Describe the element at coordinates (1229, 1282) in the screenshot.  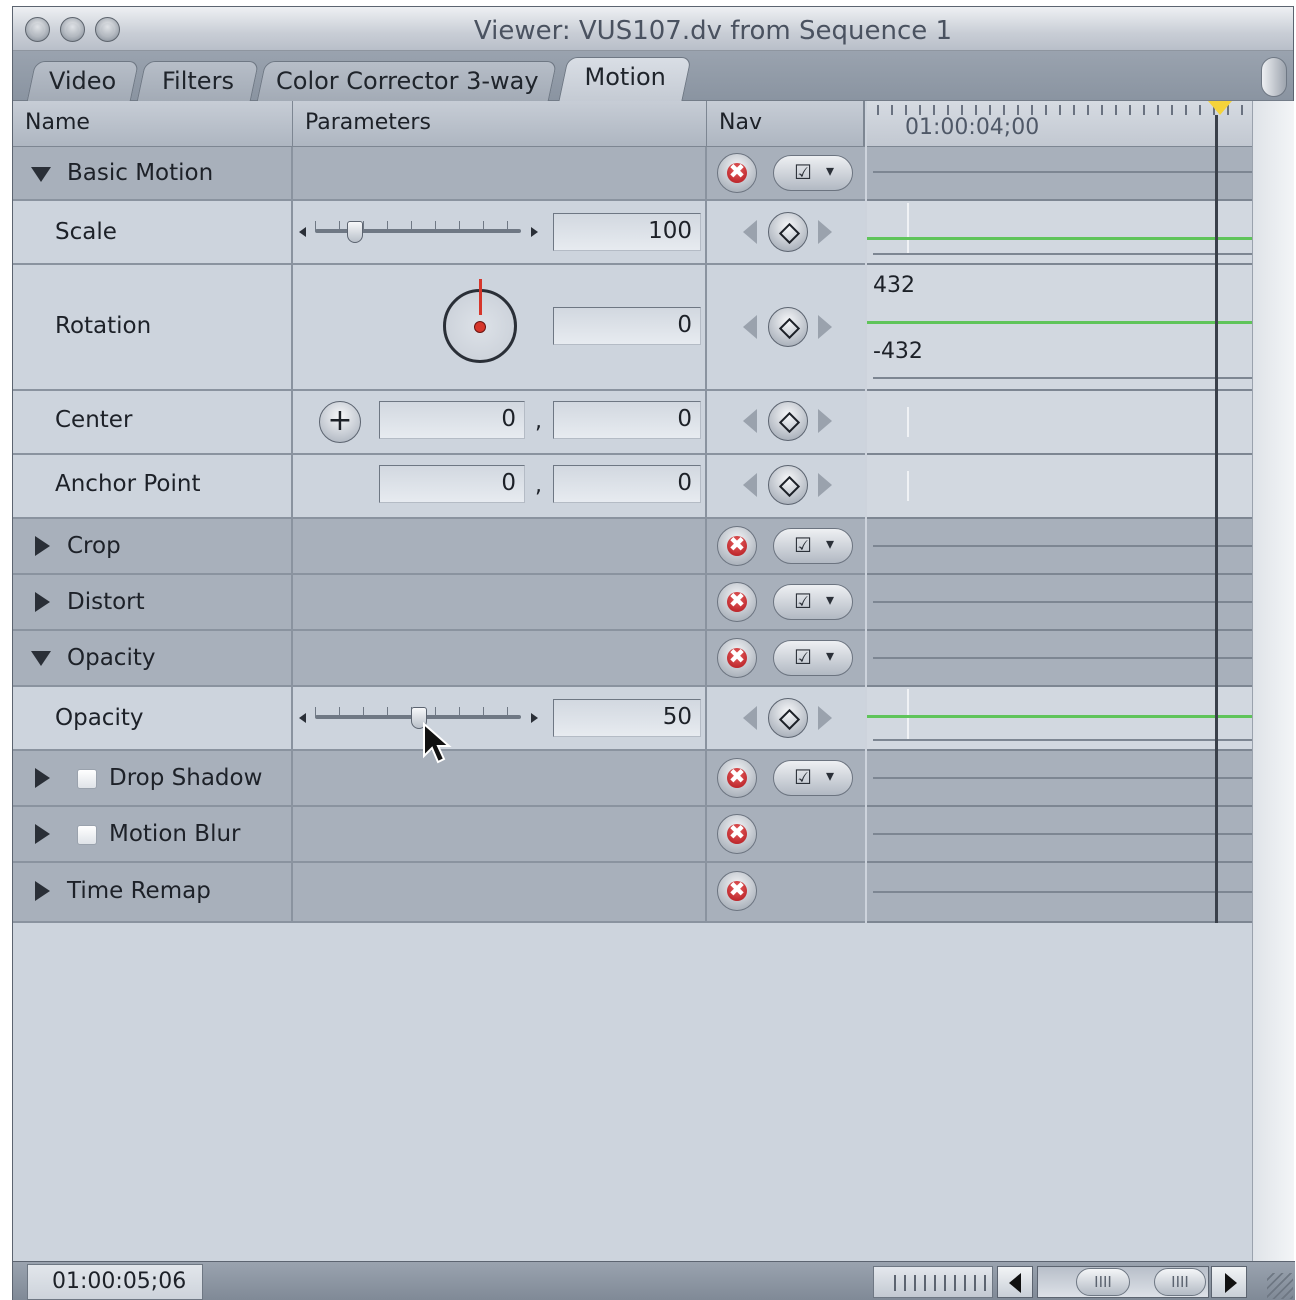
I see `scroll-right-button` at that location.